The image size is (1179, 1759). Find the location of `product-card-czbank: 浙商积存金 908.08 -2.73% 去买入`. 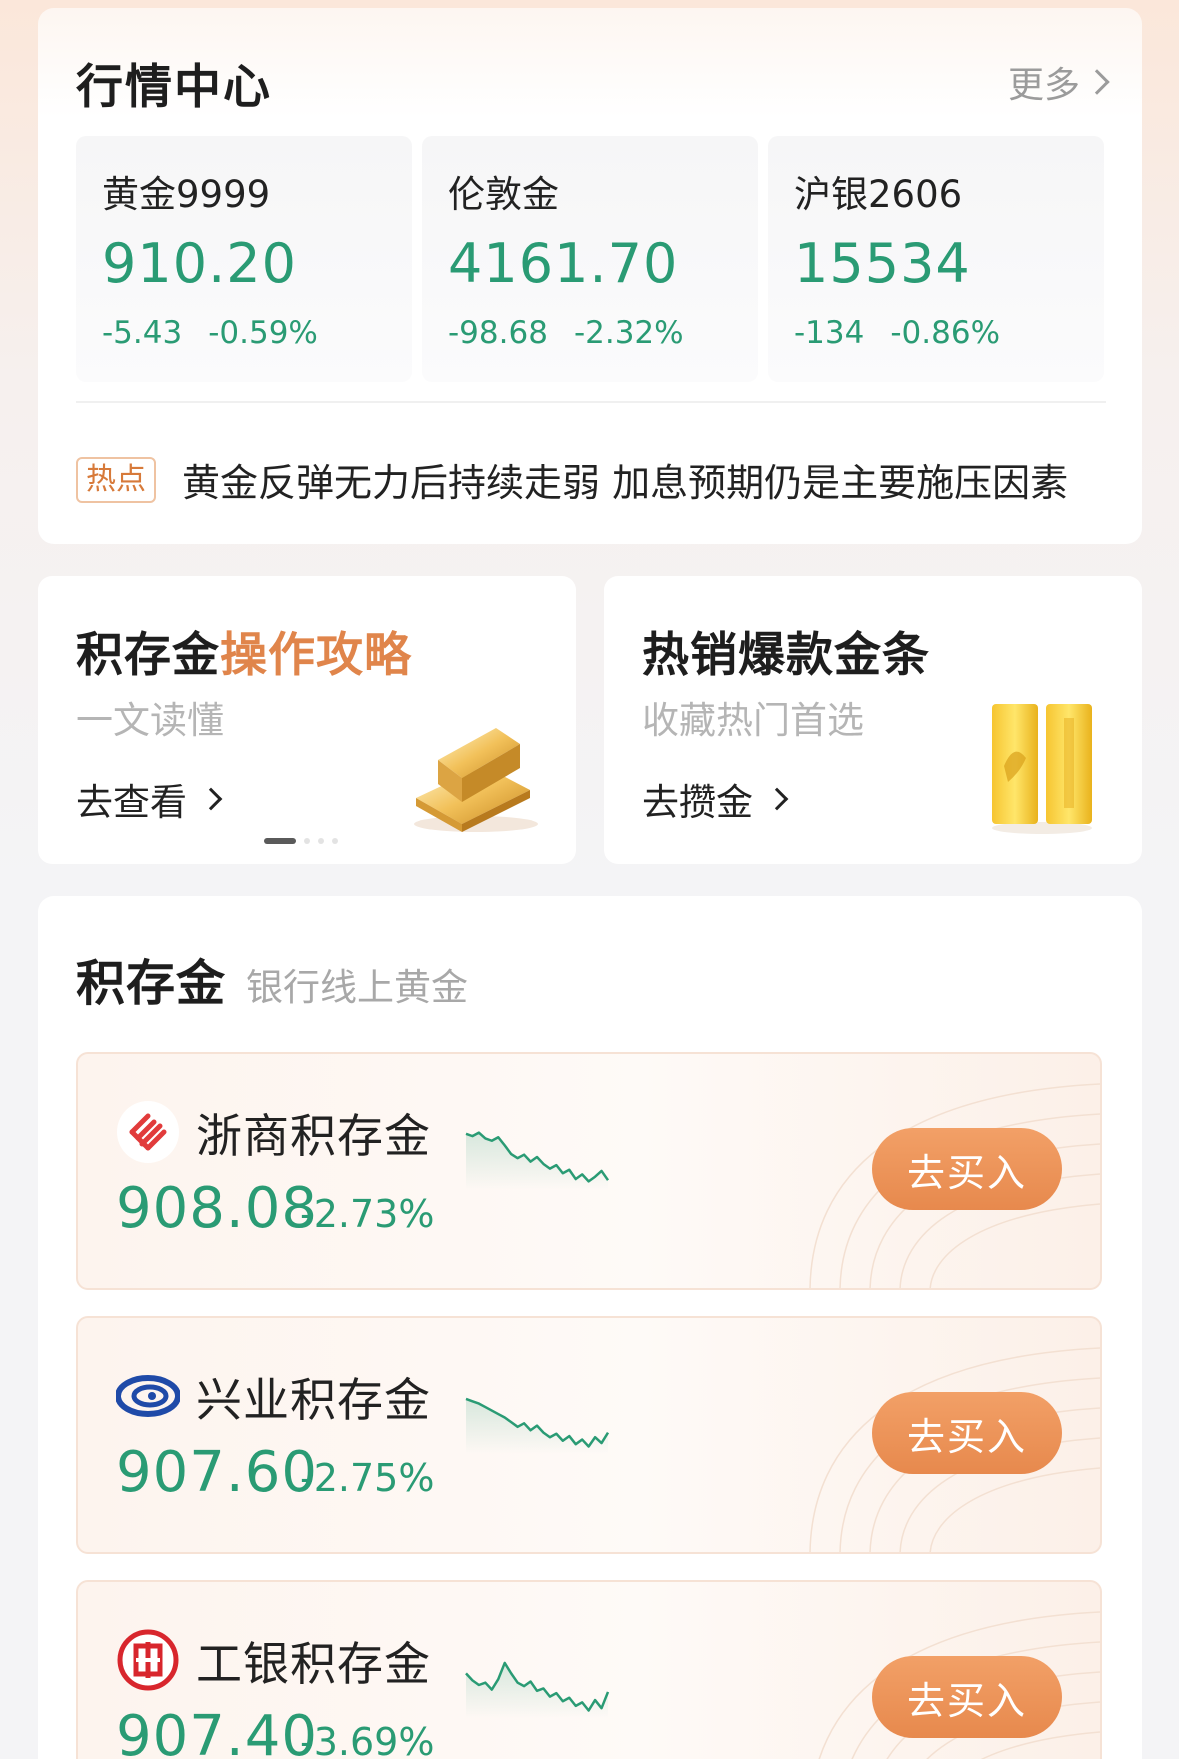

product-card-czbank: 浙商积存金 908.08 -2.73% 去买入 is located at coordinates (589, 1171).